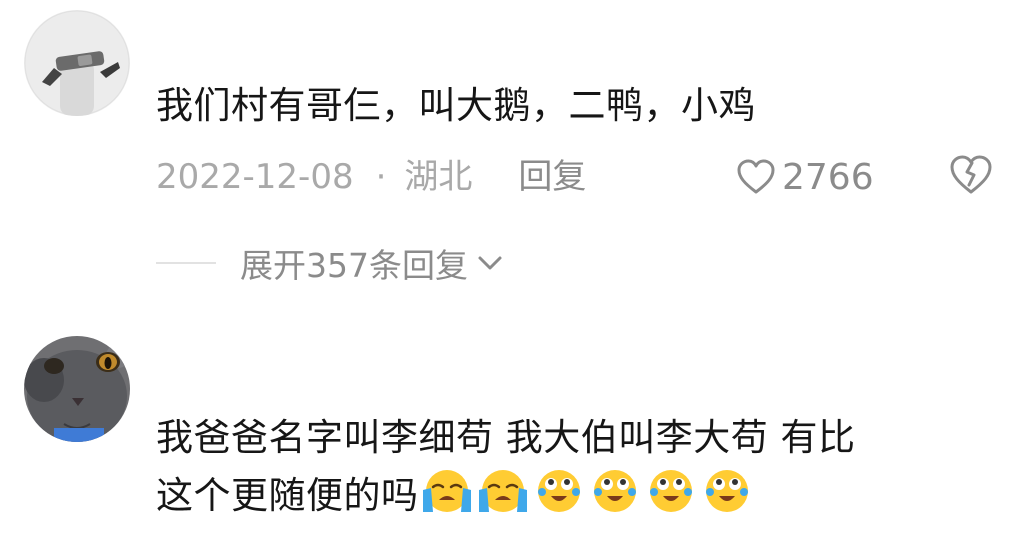 The width and height of the screenshot is (1024, 536). I want to click on dislike-button, so click(971, 177).